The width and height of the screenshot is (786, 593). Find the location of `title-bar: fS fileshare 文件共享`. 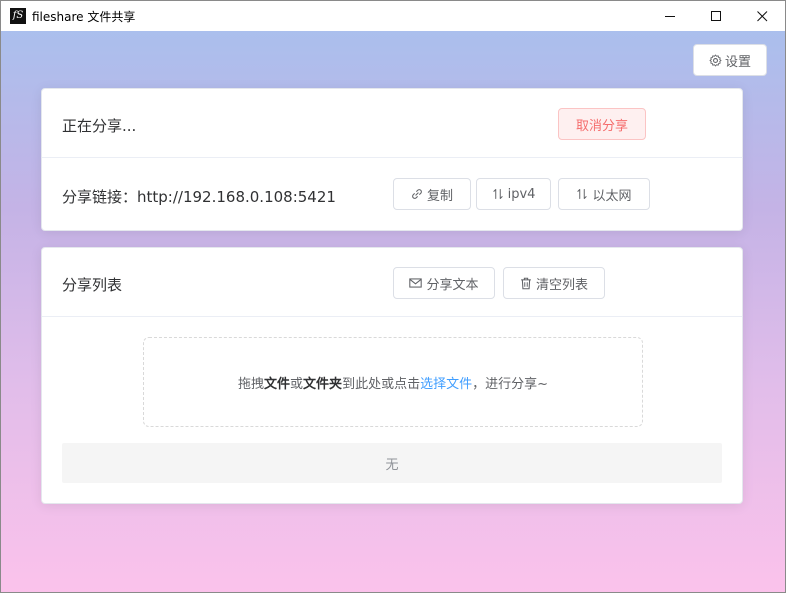

title-bar: fS fileshare 文件共享 is located at coordinates (393, 16).